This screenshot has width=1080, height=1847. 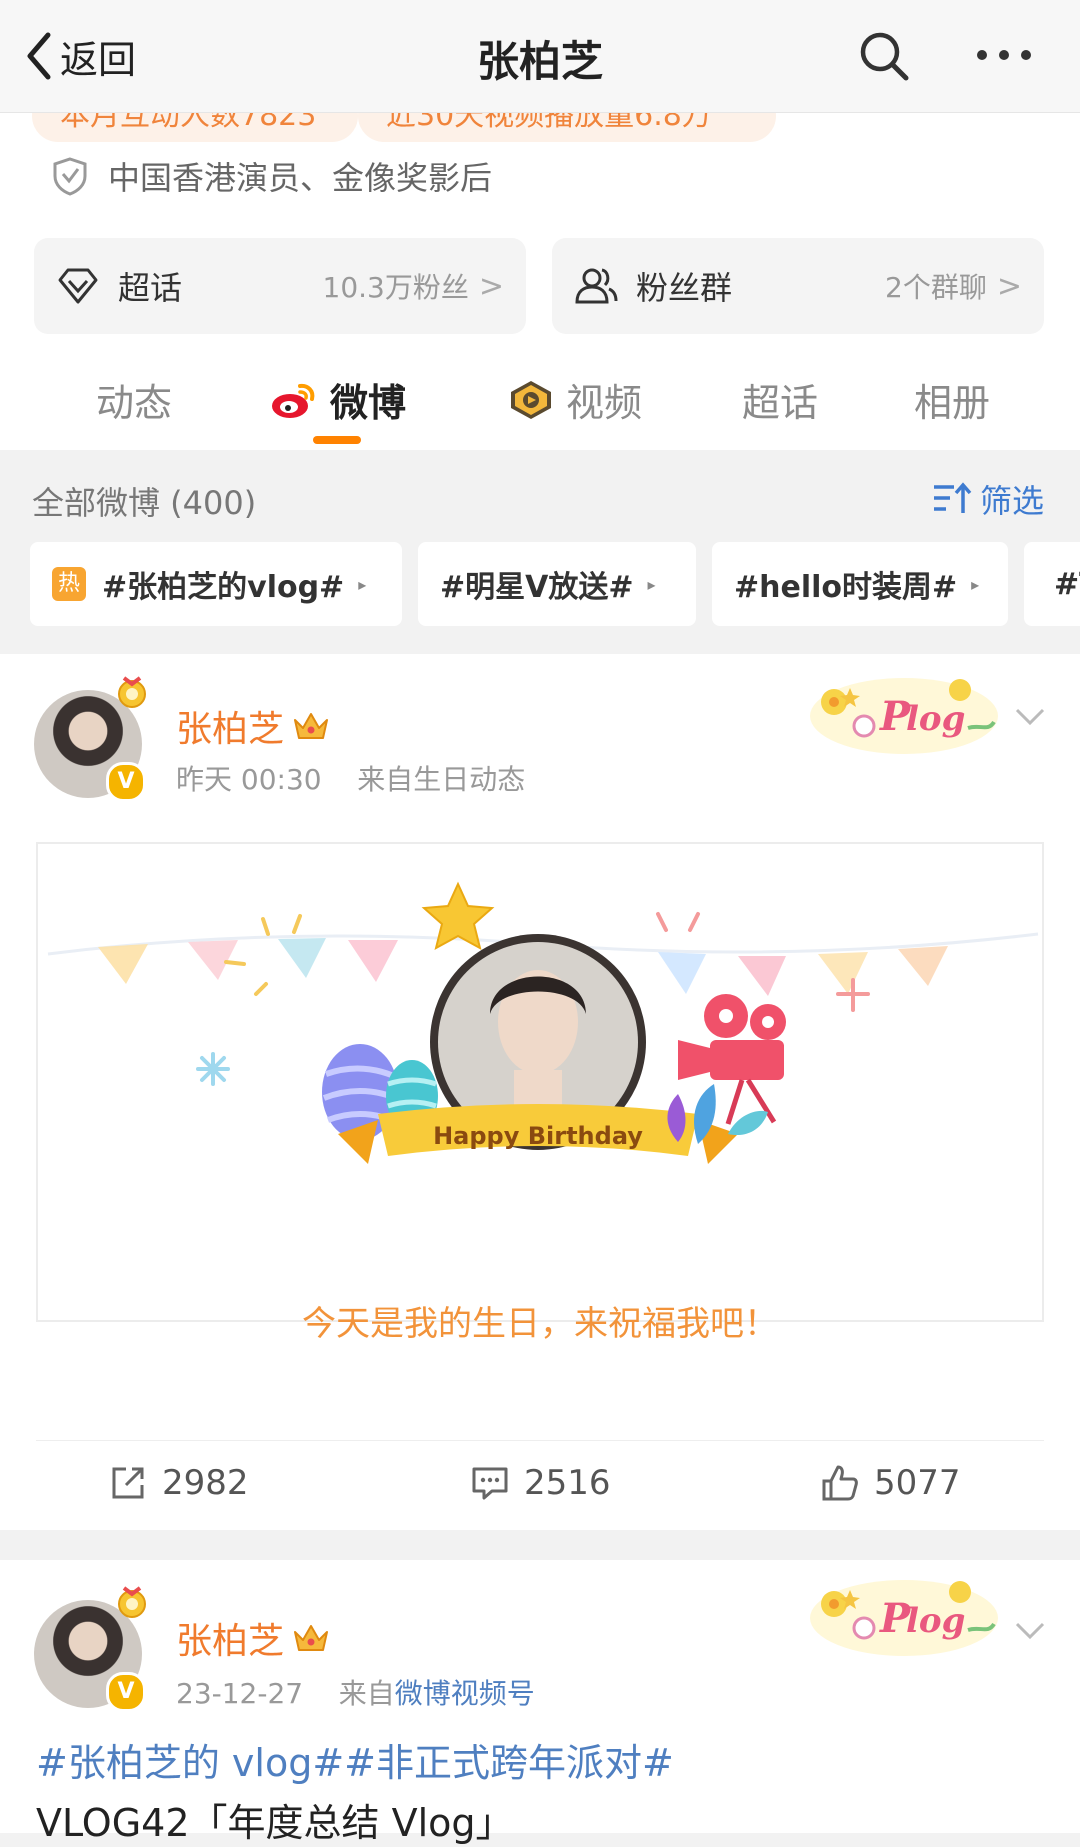 I want to click on like-button: 5077, so click(x=890, y=1483).